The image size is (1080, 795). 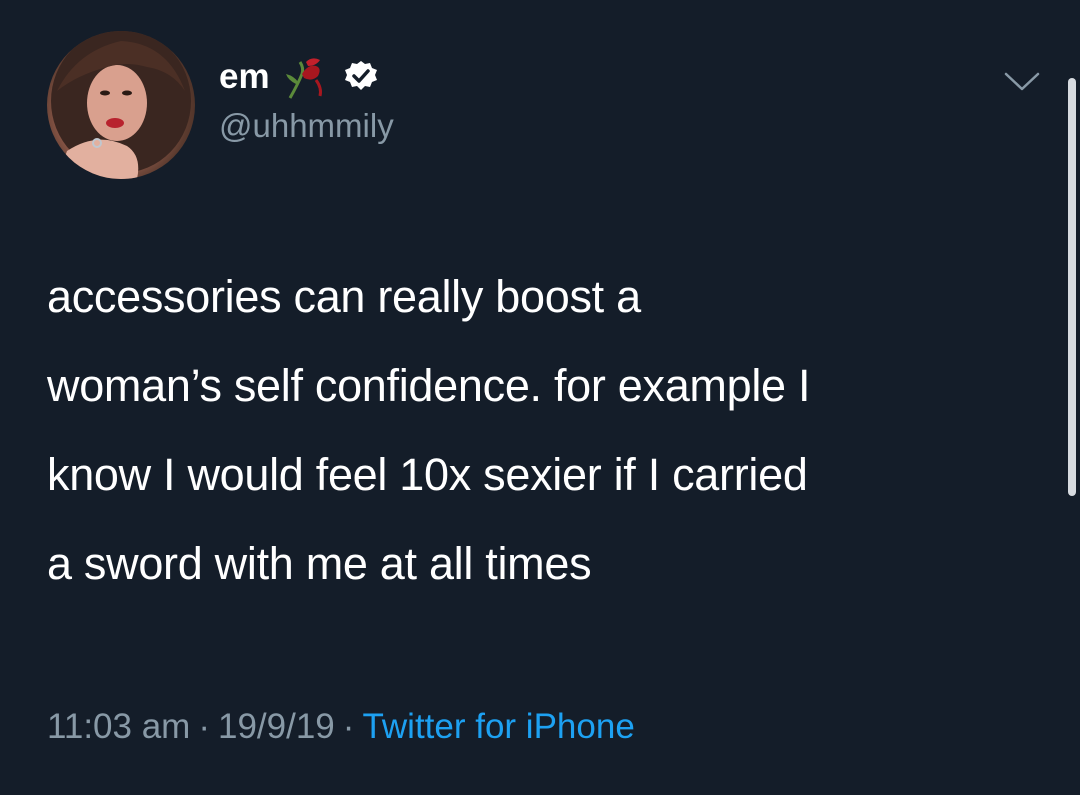 What do you see at coordinates (498, 726) in the screenshot?
I see `tweet-source-link: Twitter for iPhone` at bounding box center [498, 726].